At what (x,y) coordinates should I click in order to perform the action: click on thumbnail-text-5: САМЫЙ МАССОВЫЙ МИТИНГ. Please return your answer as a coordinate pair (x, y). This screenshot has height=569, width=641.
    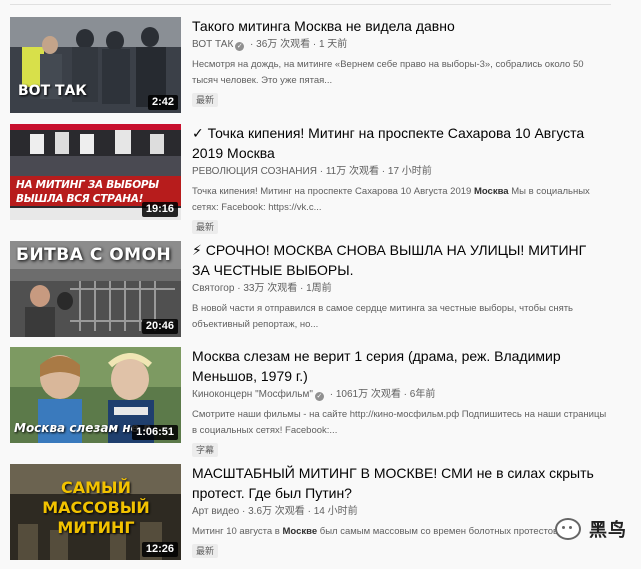
    Looking at the image, I should click on (96, 507).